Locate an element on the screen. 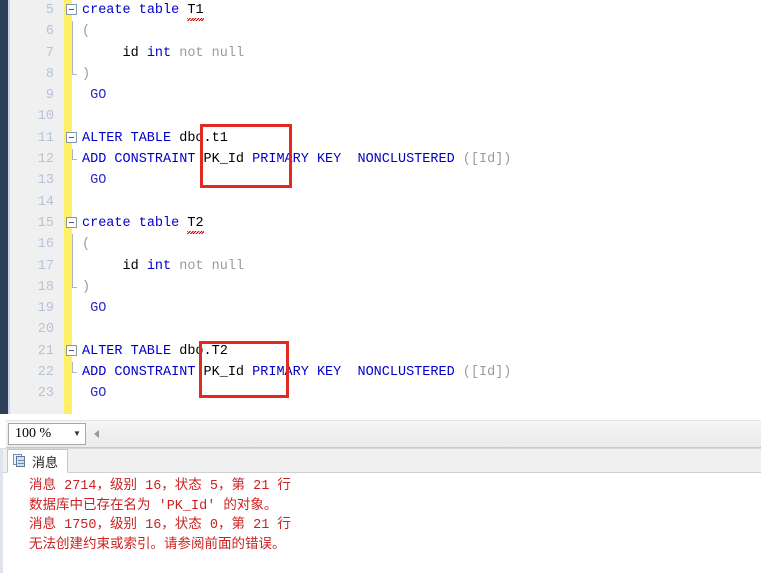 This screenshot has width=761, height=573. line-number: 5 is located at coordinates (49, 10).